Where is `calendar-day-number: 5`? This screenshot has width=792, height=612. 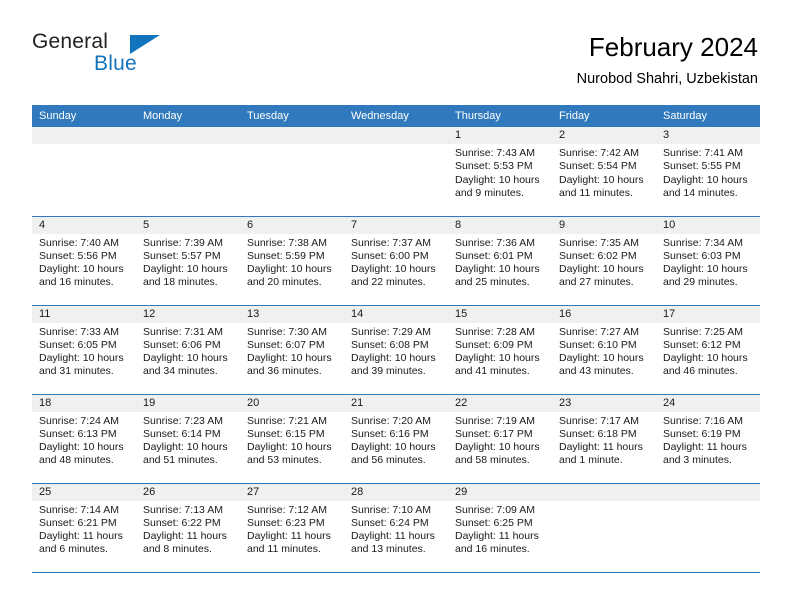 calendar-day-number: 5 is located at coordinates (188, 225).